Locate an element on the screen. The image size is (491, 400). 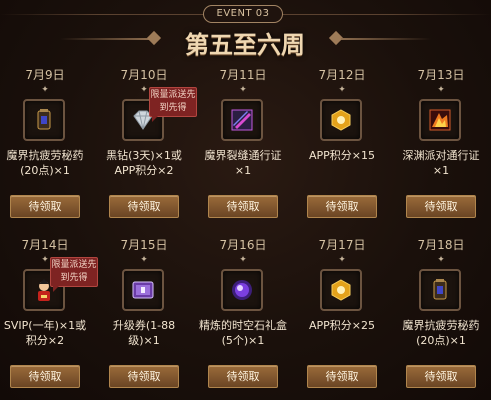
reward-card: 7月13日 ✦ 深渊派对通行证×1 待领取 is located at coordinates (441, 151).